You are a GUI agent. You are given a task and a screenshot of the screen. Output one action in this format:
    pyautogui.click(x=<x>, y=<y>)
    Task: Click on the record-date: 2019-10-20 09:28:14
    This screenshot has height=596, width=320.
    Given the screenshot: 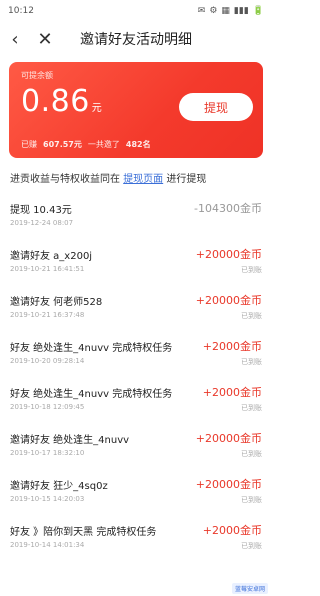 What is the action you would take?
    pyautogui.click(x=47, y=361)
    